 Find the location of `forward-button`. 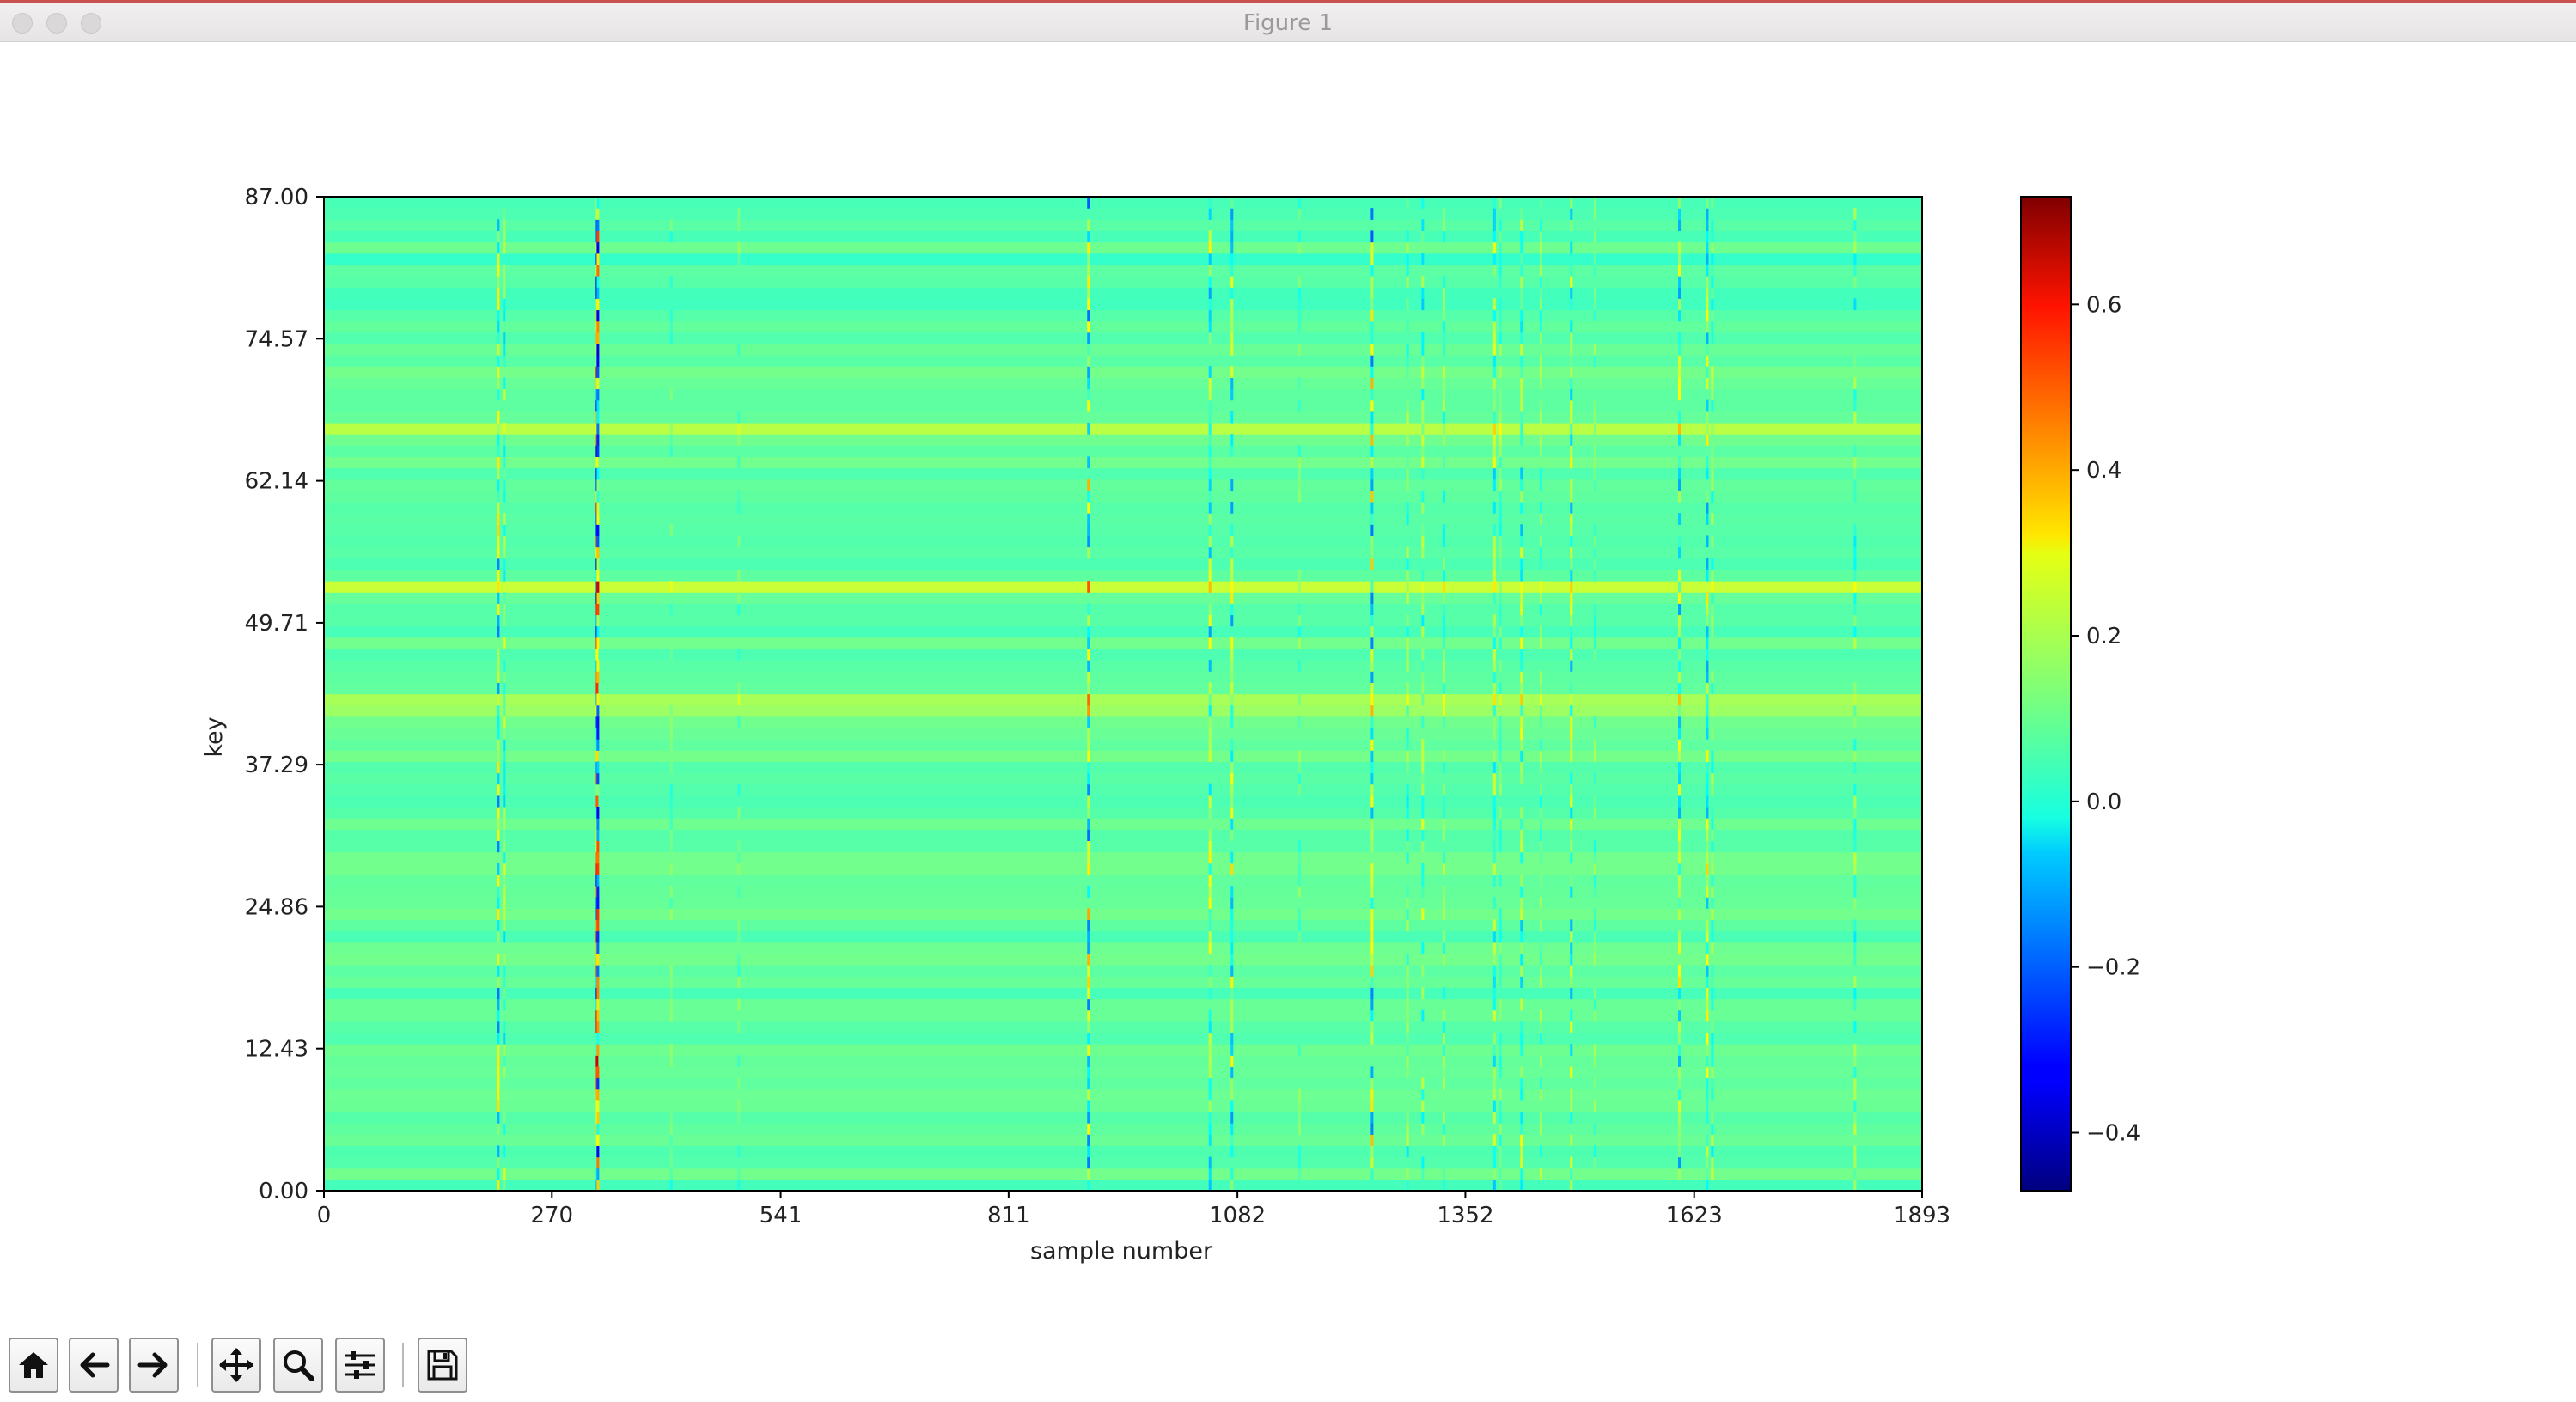

forward-button is located at coordinates (154, 1365).